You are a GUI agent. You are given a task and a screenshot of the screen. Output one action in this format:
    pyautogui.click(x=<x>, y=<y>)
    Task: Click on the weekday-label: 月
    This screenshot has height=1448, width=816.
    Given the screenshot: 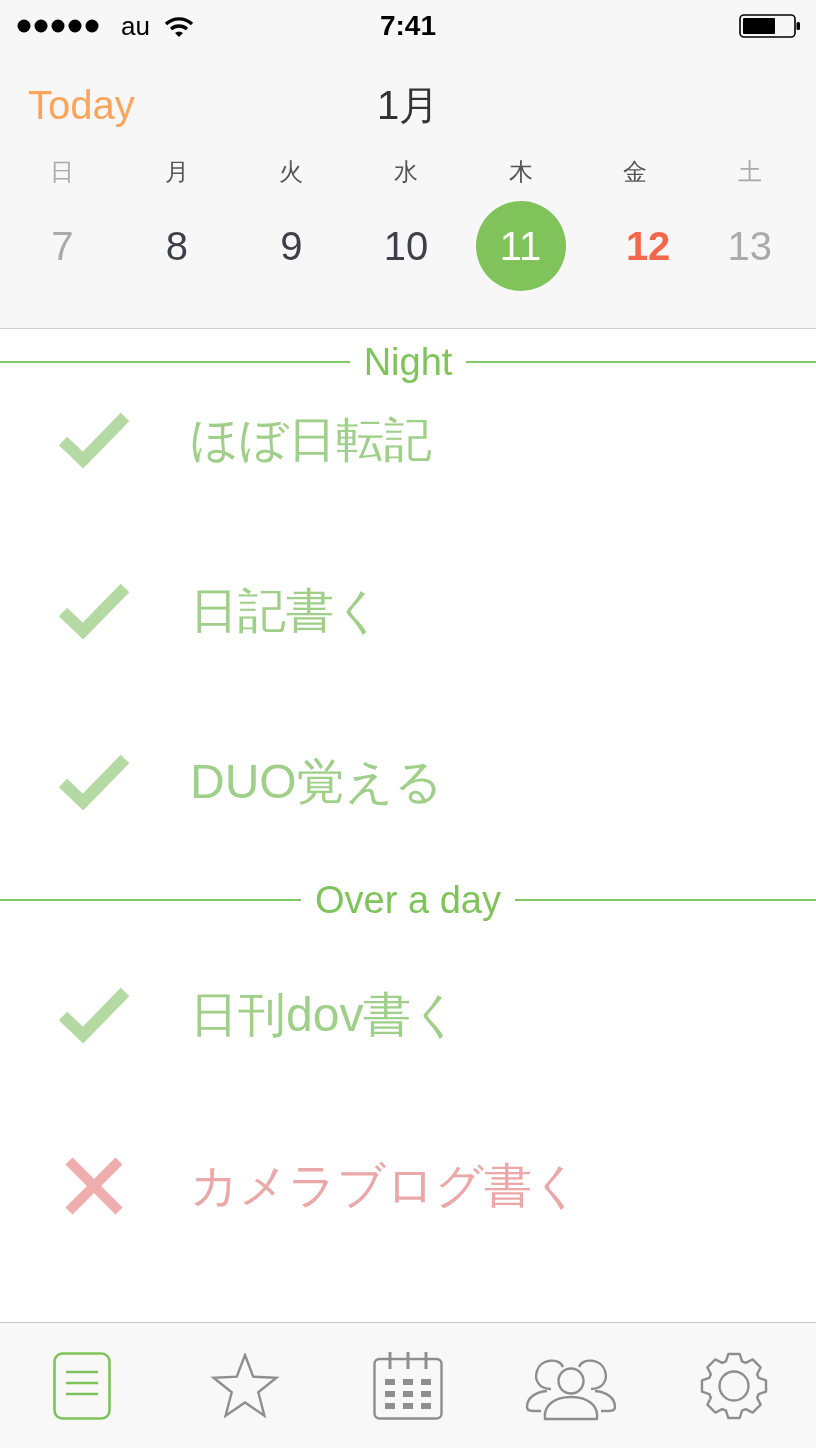 What is the action you would take?
    pyautogui.click(x=176, y=172)
    